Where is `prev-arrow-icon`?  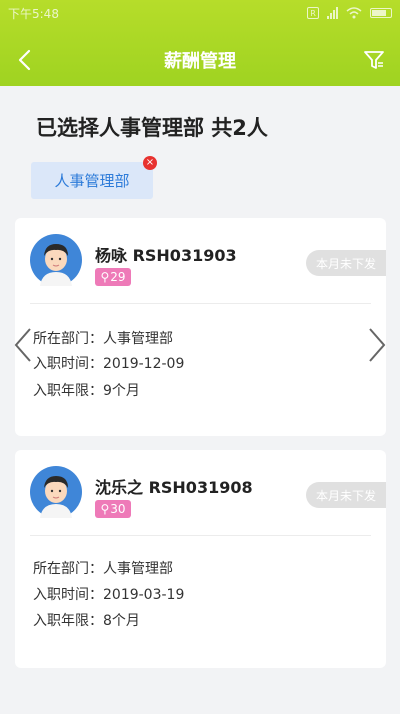 prev-arrow-icon is located at coordinates (23, 345).